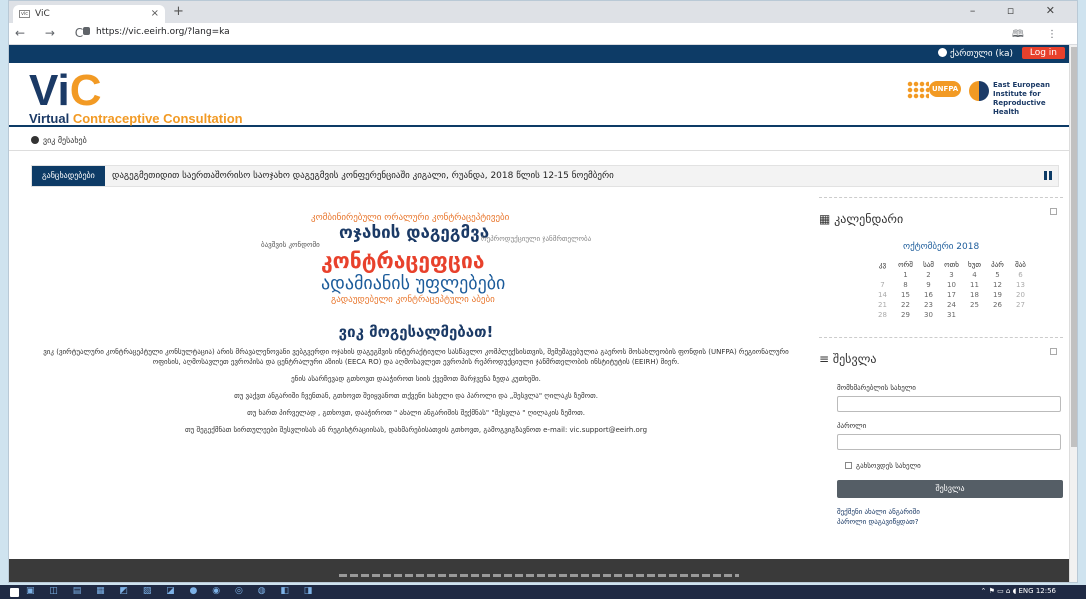 The image size is (1086, 599). I want to click on calendar-day: 20, so click(1020, 295).